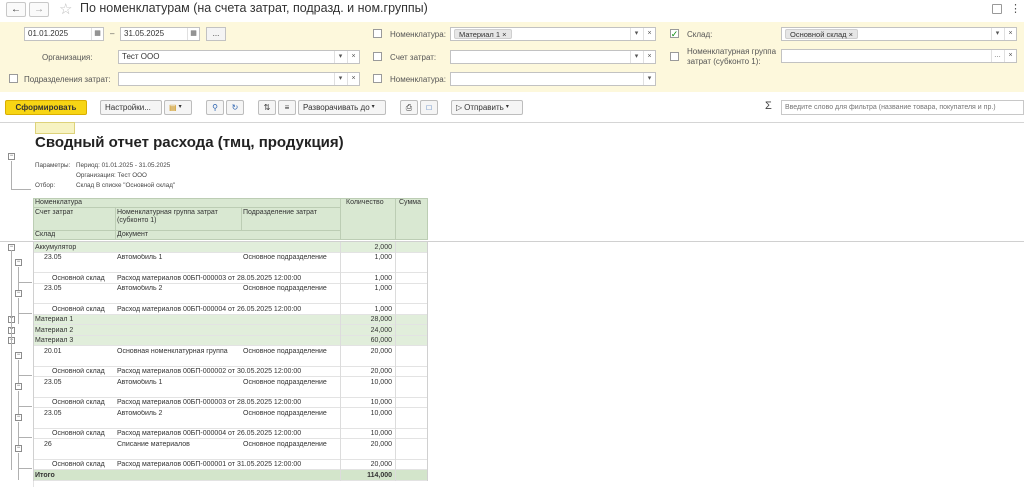  What do you see at coordinates (55, 128) in the screenshot?
I see `selected-cell` at bounding box center [55, 128].